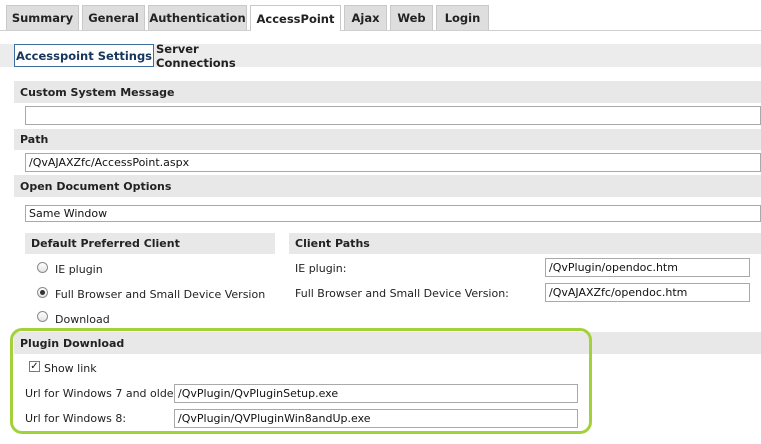 The width and height of the screenshot is (761, 444). Describe the element at coordinates (197, 17) in the screenshot. I see `tab-authentication: Authentication` at that location.